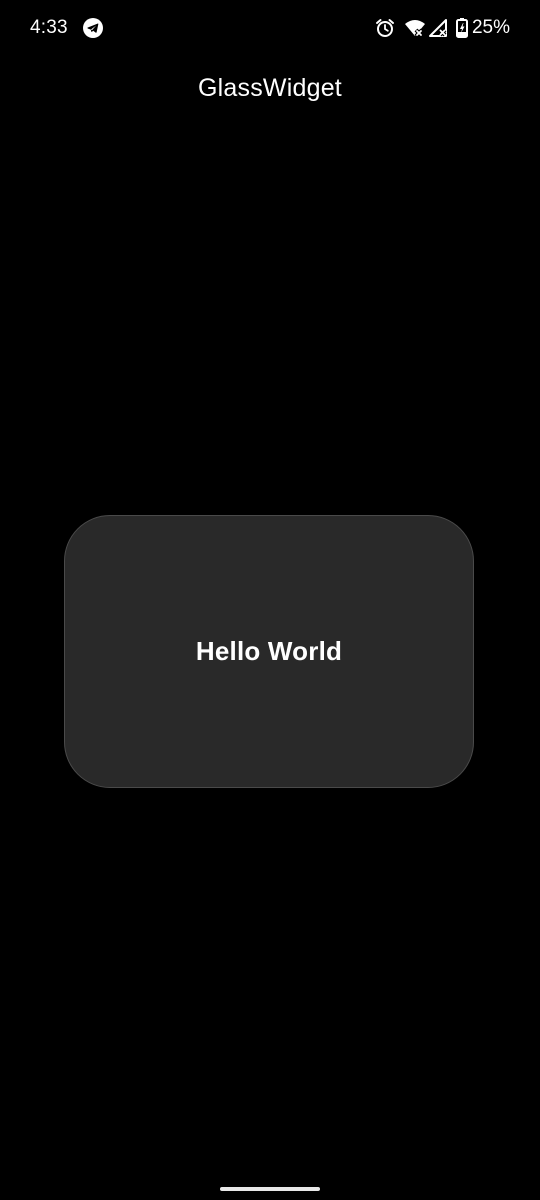 This screenshot has height=1200, width=540. Describe the element at coordinates (93, 28) in the screenshot. I see `telegram-icon` at that location.